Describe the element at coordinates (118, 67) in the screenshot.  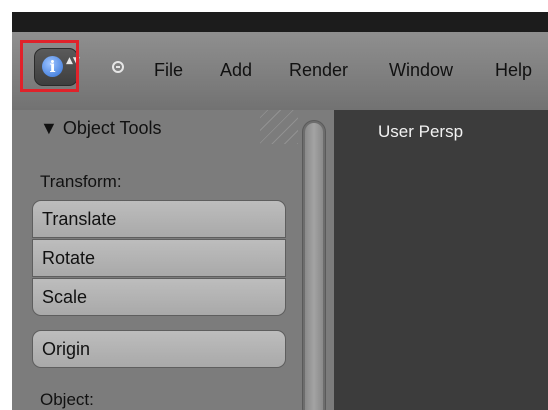
I see `collapse-menu-icon` at that location.